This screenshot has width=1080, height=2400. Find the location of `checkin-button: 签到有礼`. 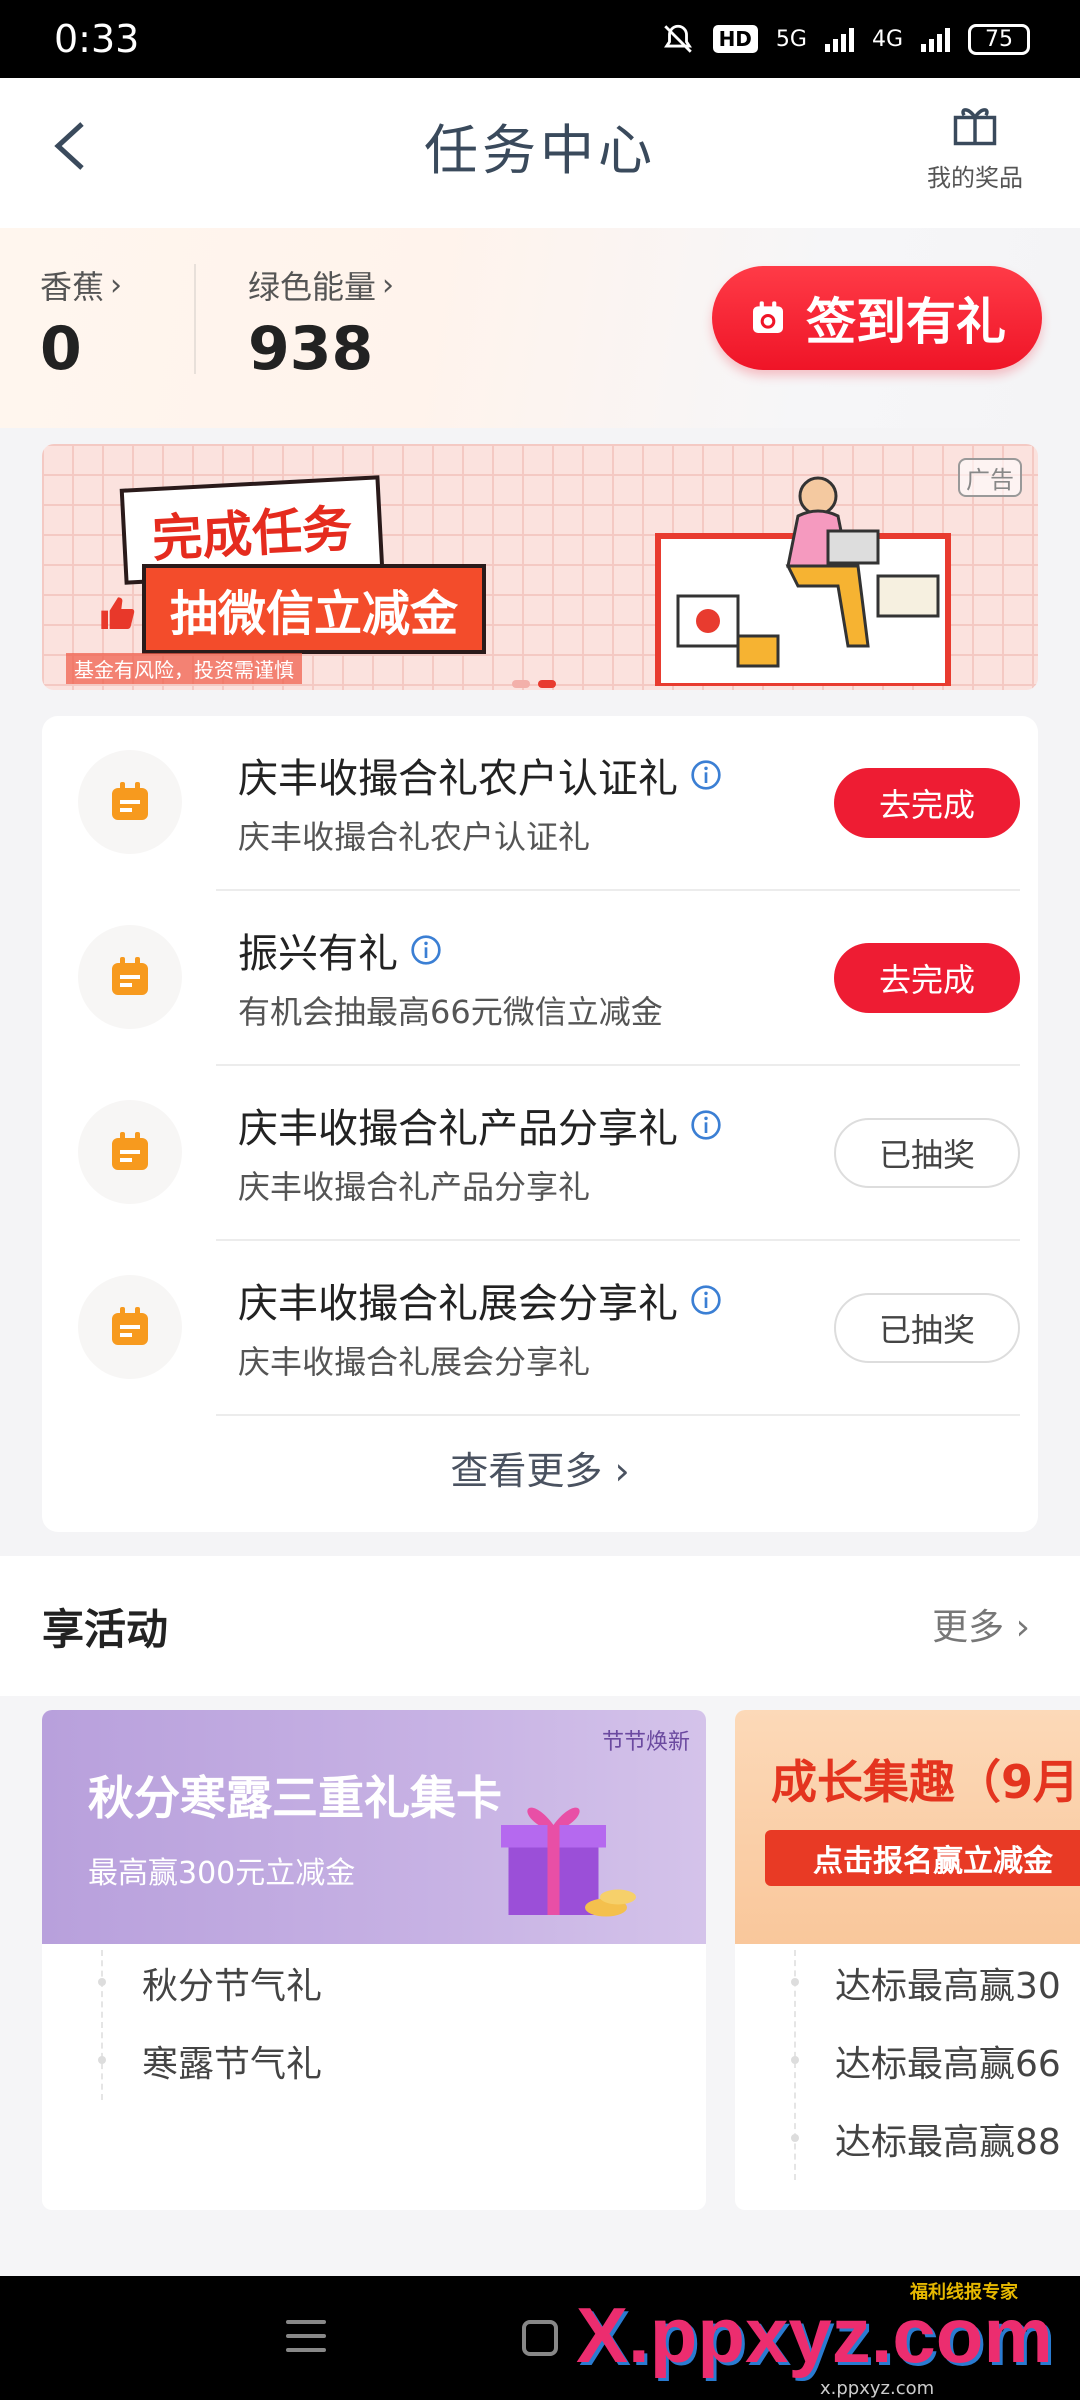

checkin-button: 签到有礼 is located at coordinates (877, 318).